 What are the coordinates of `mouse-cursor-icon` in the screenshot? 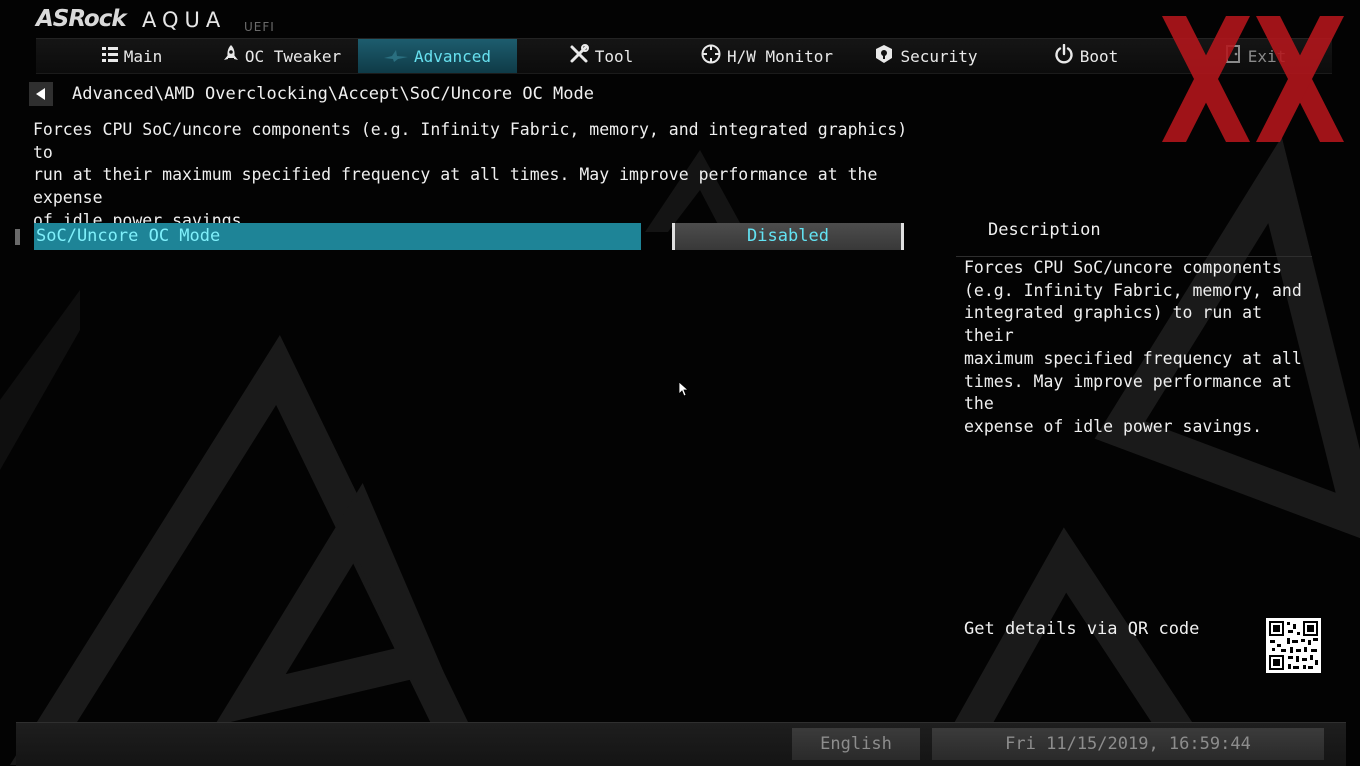 It's located at (684, 389).